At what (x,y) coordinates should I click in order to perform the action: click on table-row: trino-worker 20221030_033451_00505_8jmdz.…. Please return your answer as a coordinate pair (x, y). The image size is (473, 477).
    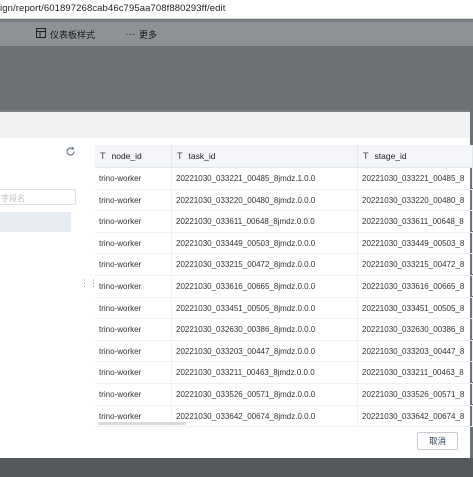
    Looking at the image, I should click on (284, 308).